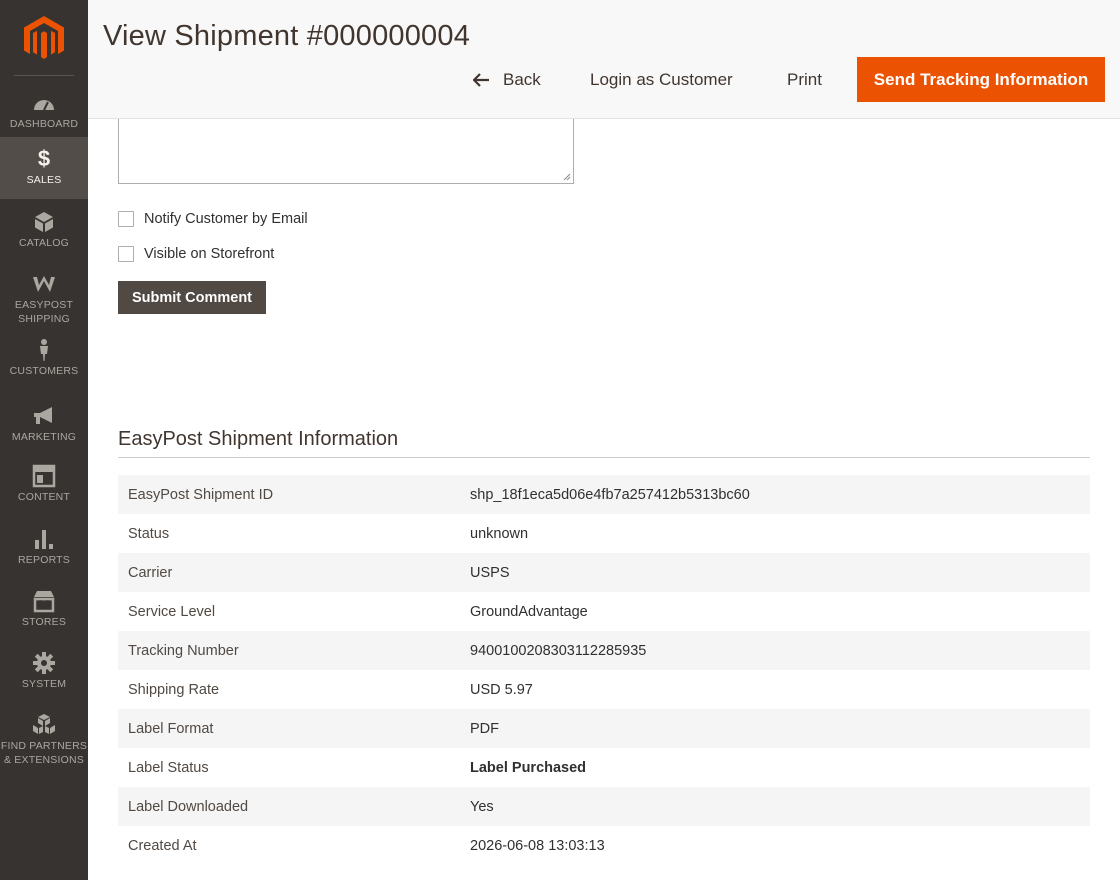 The height and width of the screenshot is (880, 1120). What do you see at coordinates (172, 611) in the screenshot?
I see `row-key: Service Level` at bounding box center [172, 611].